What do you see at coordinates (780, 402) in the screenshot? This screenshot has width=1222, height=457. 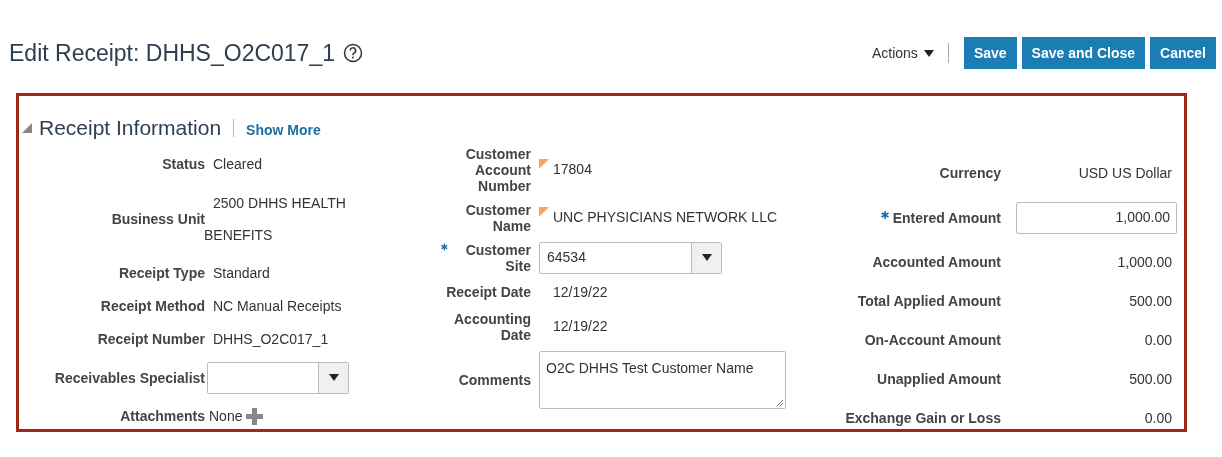 I see `resize-handle-icon` at bounding box center [780, 402].